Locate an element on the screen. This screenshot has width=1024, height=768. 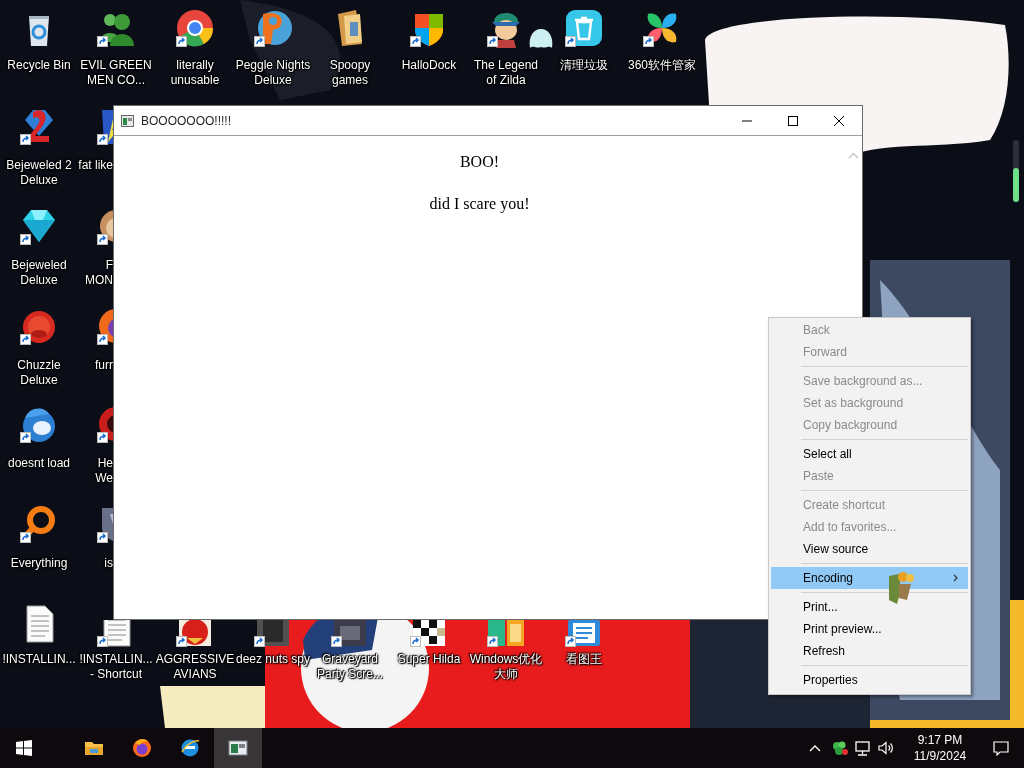
menu-item: Select all is located at coordinates (869, 454).